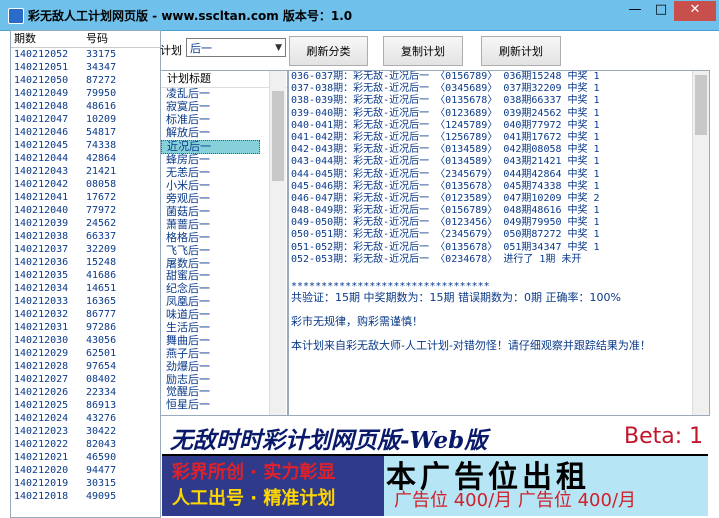 The height and width of the screenshot is (518, 719). I want to click on history-period: 140212018, so click(41, 496).